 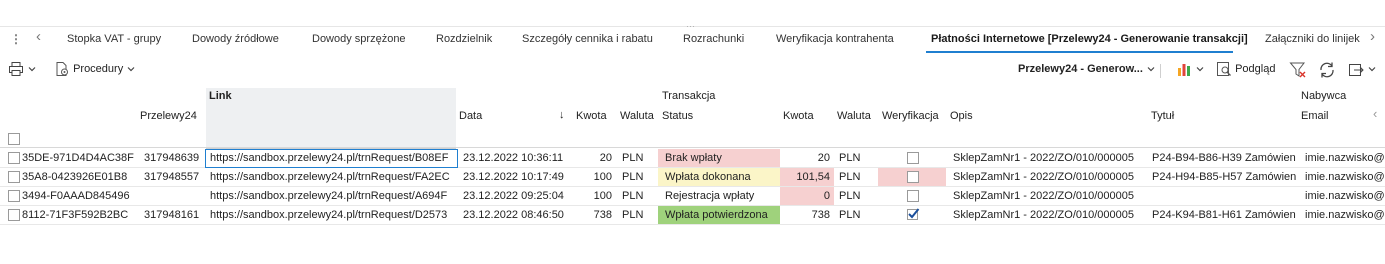 What do you see at coordinates (114, 39) in the screenshot?
I see `tab-stopka-vat-grupy: Stopka VAT - grupy` at bounding box center [114, 39].